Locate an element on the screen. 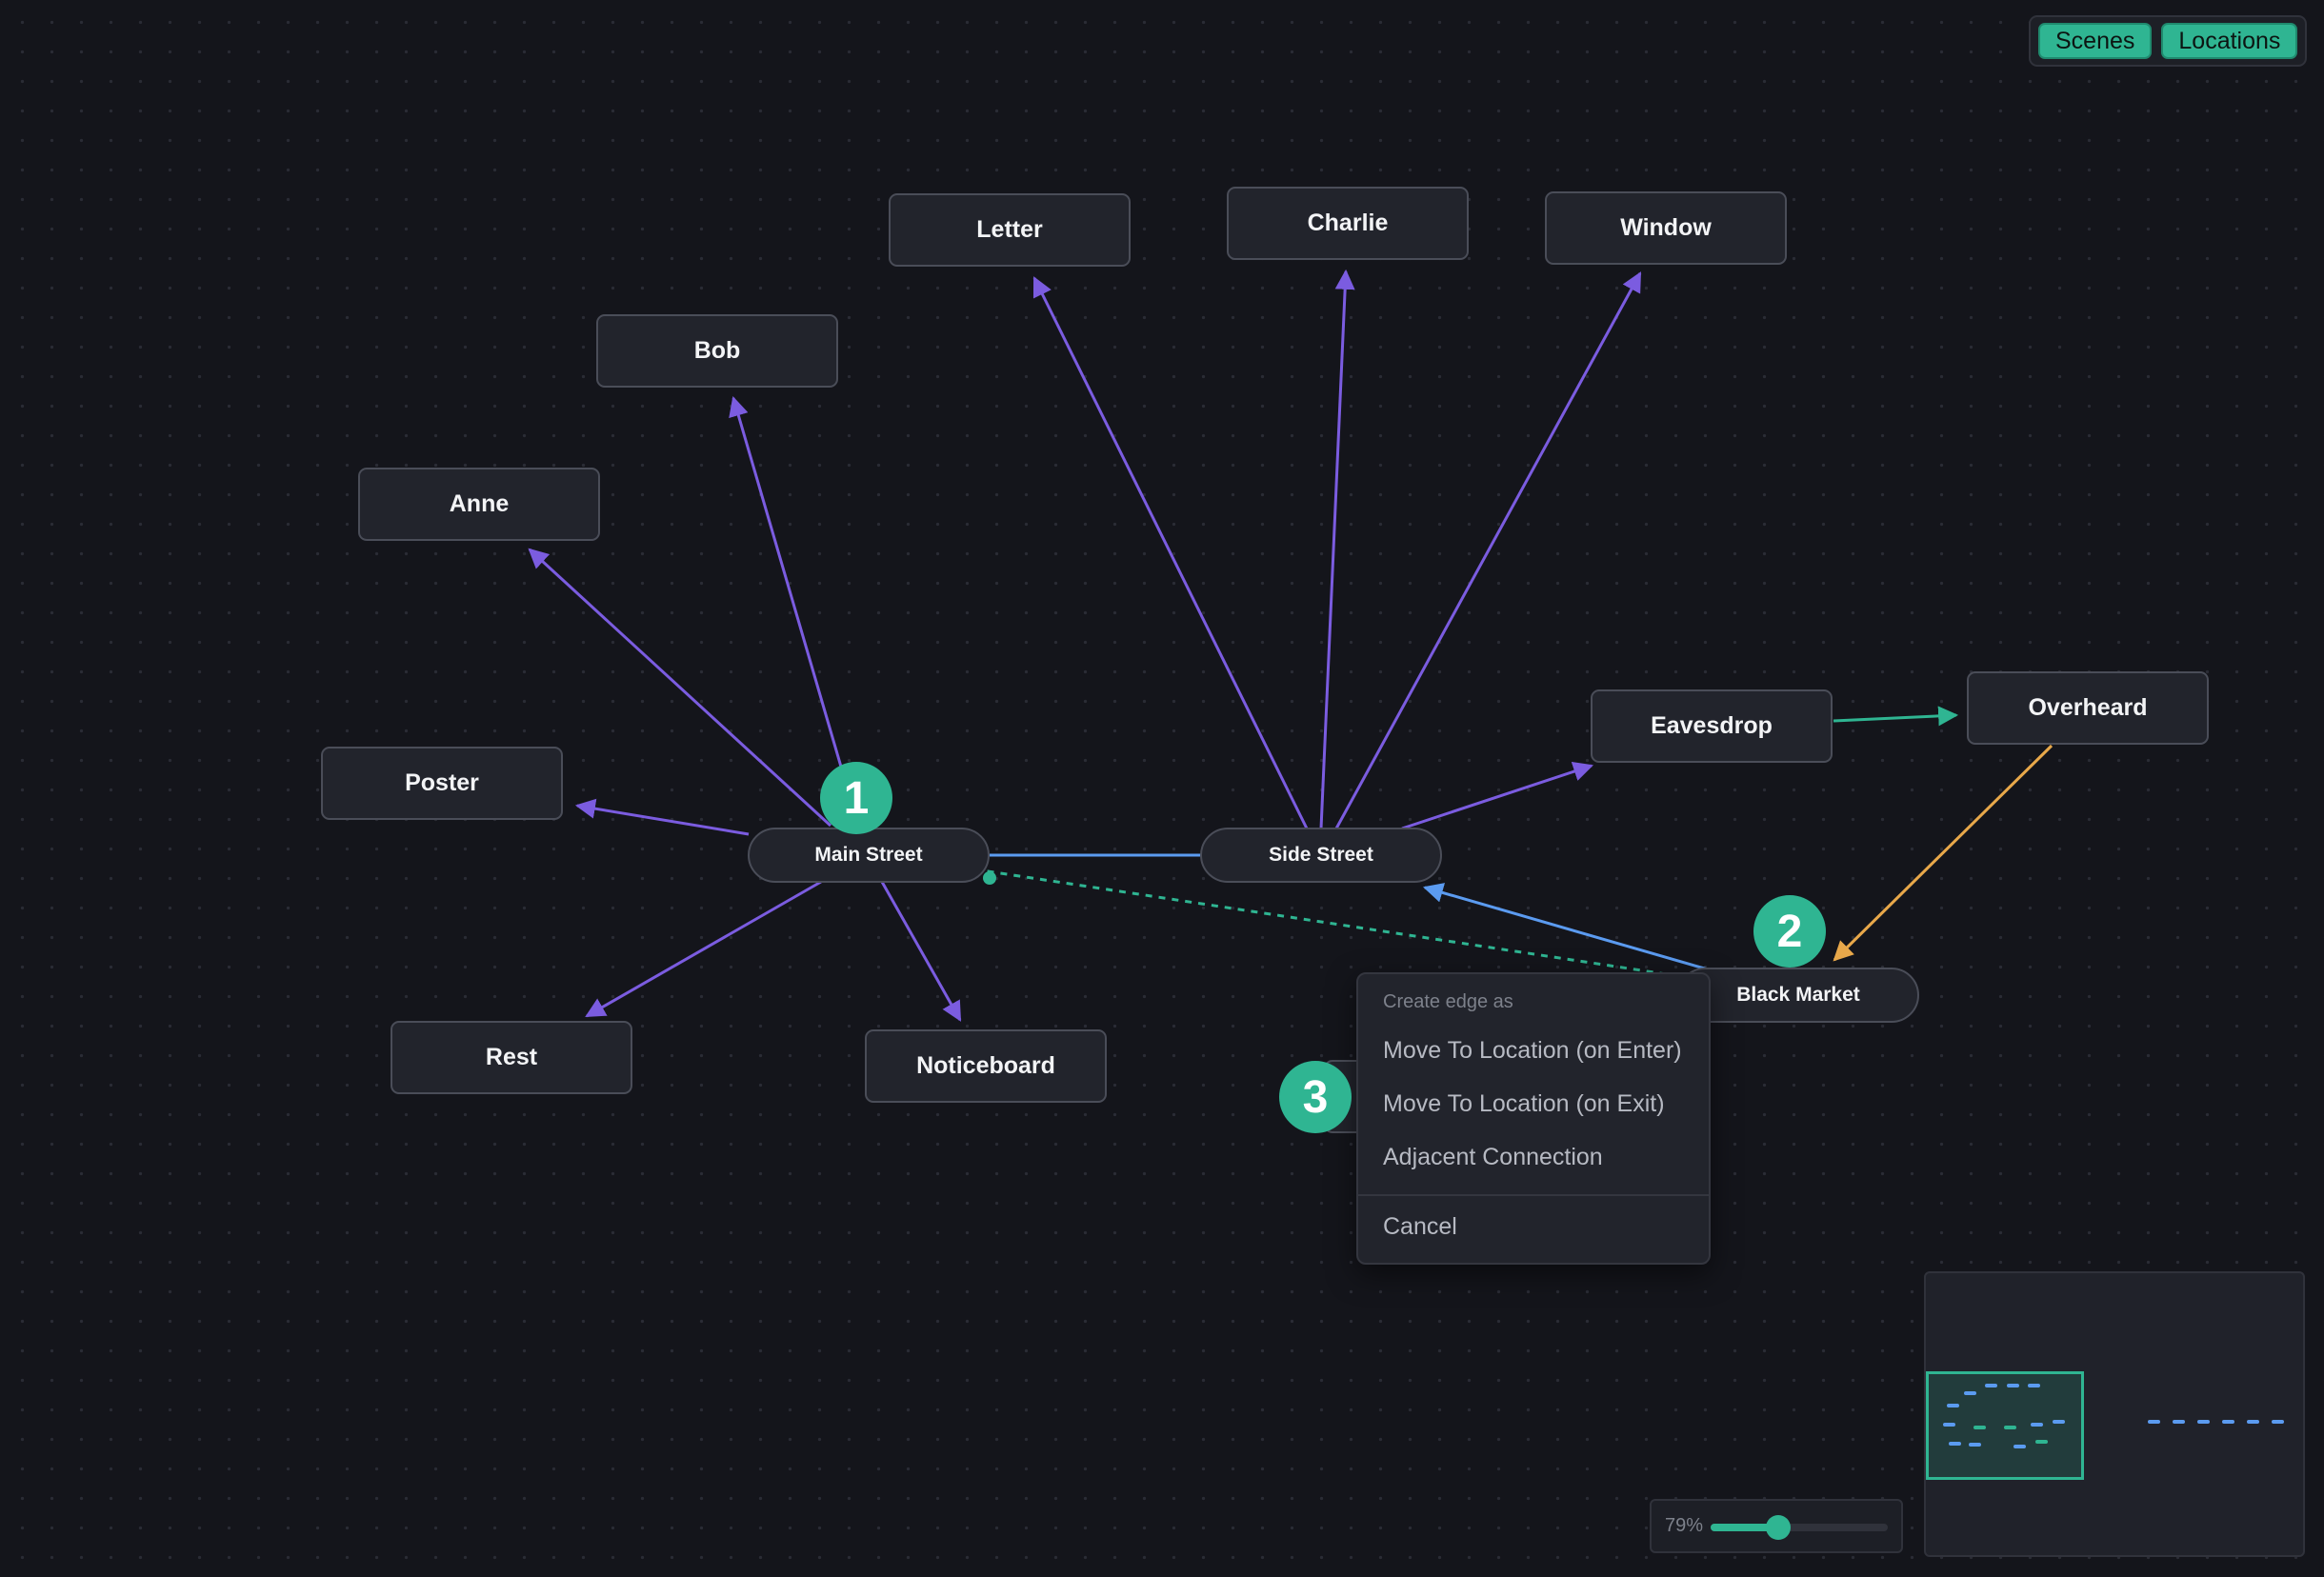  zoom-slider-track is located at coordinates (1800, 1527).